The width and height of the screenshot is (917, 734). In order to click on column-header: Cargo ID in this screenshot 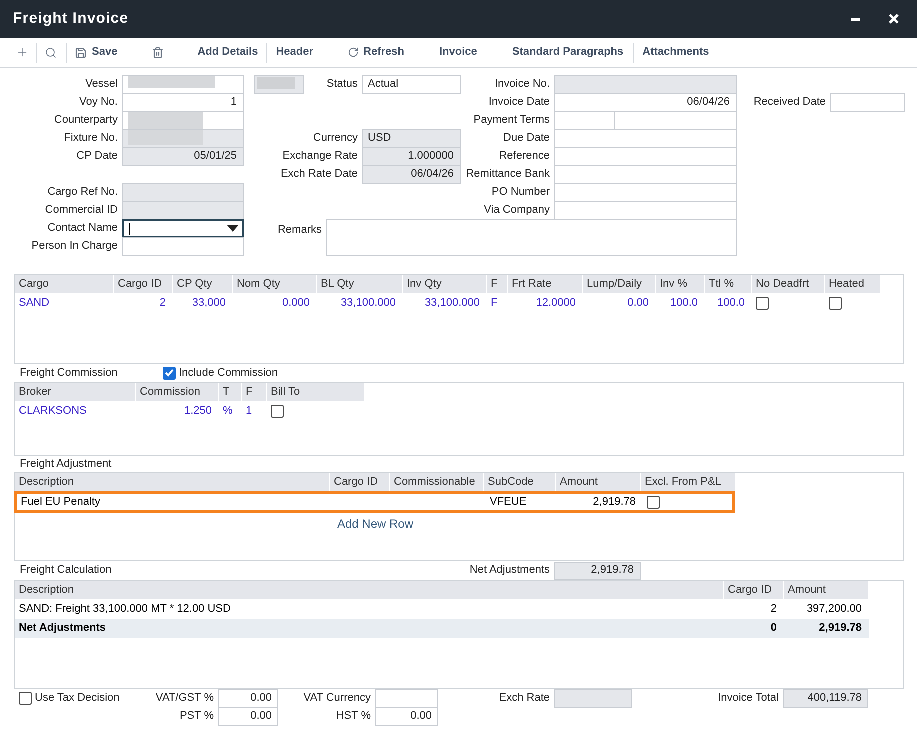, I will do `click(143, 284)`.